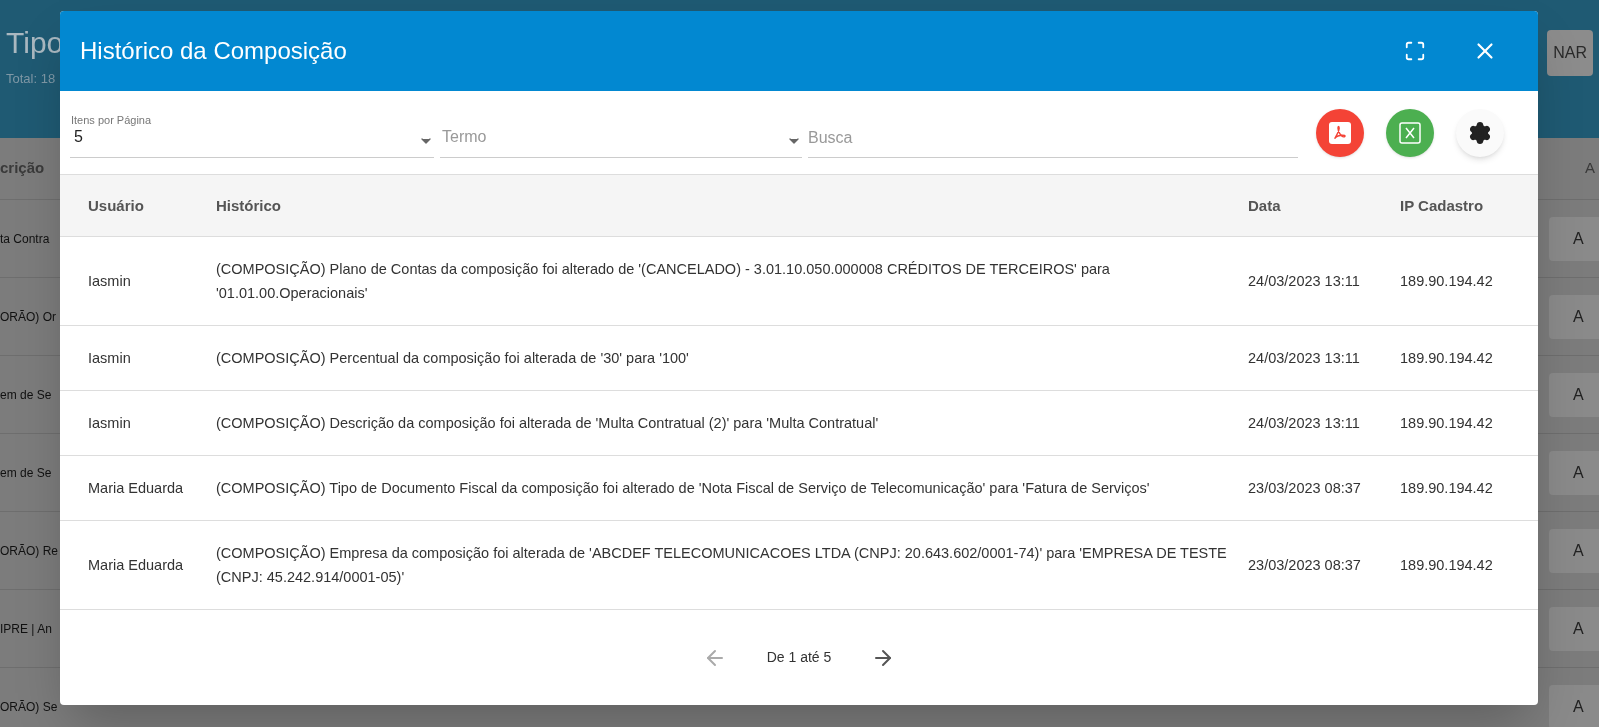  I want to click on settings-button, so click(1480, 132).